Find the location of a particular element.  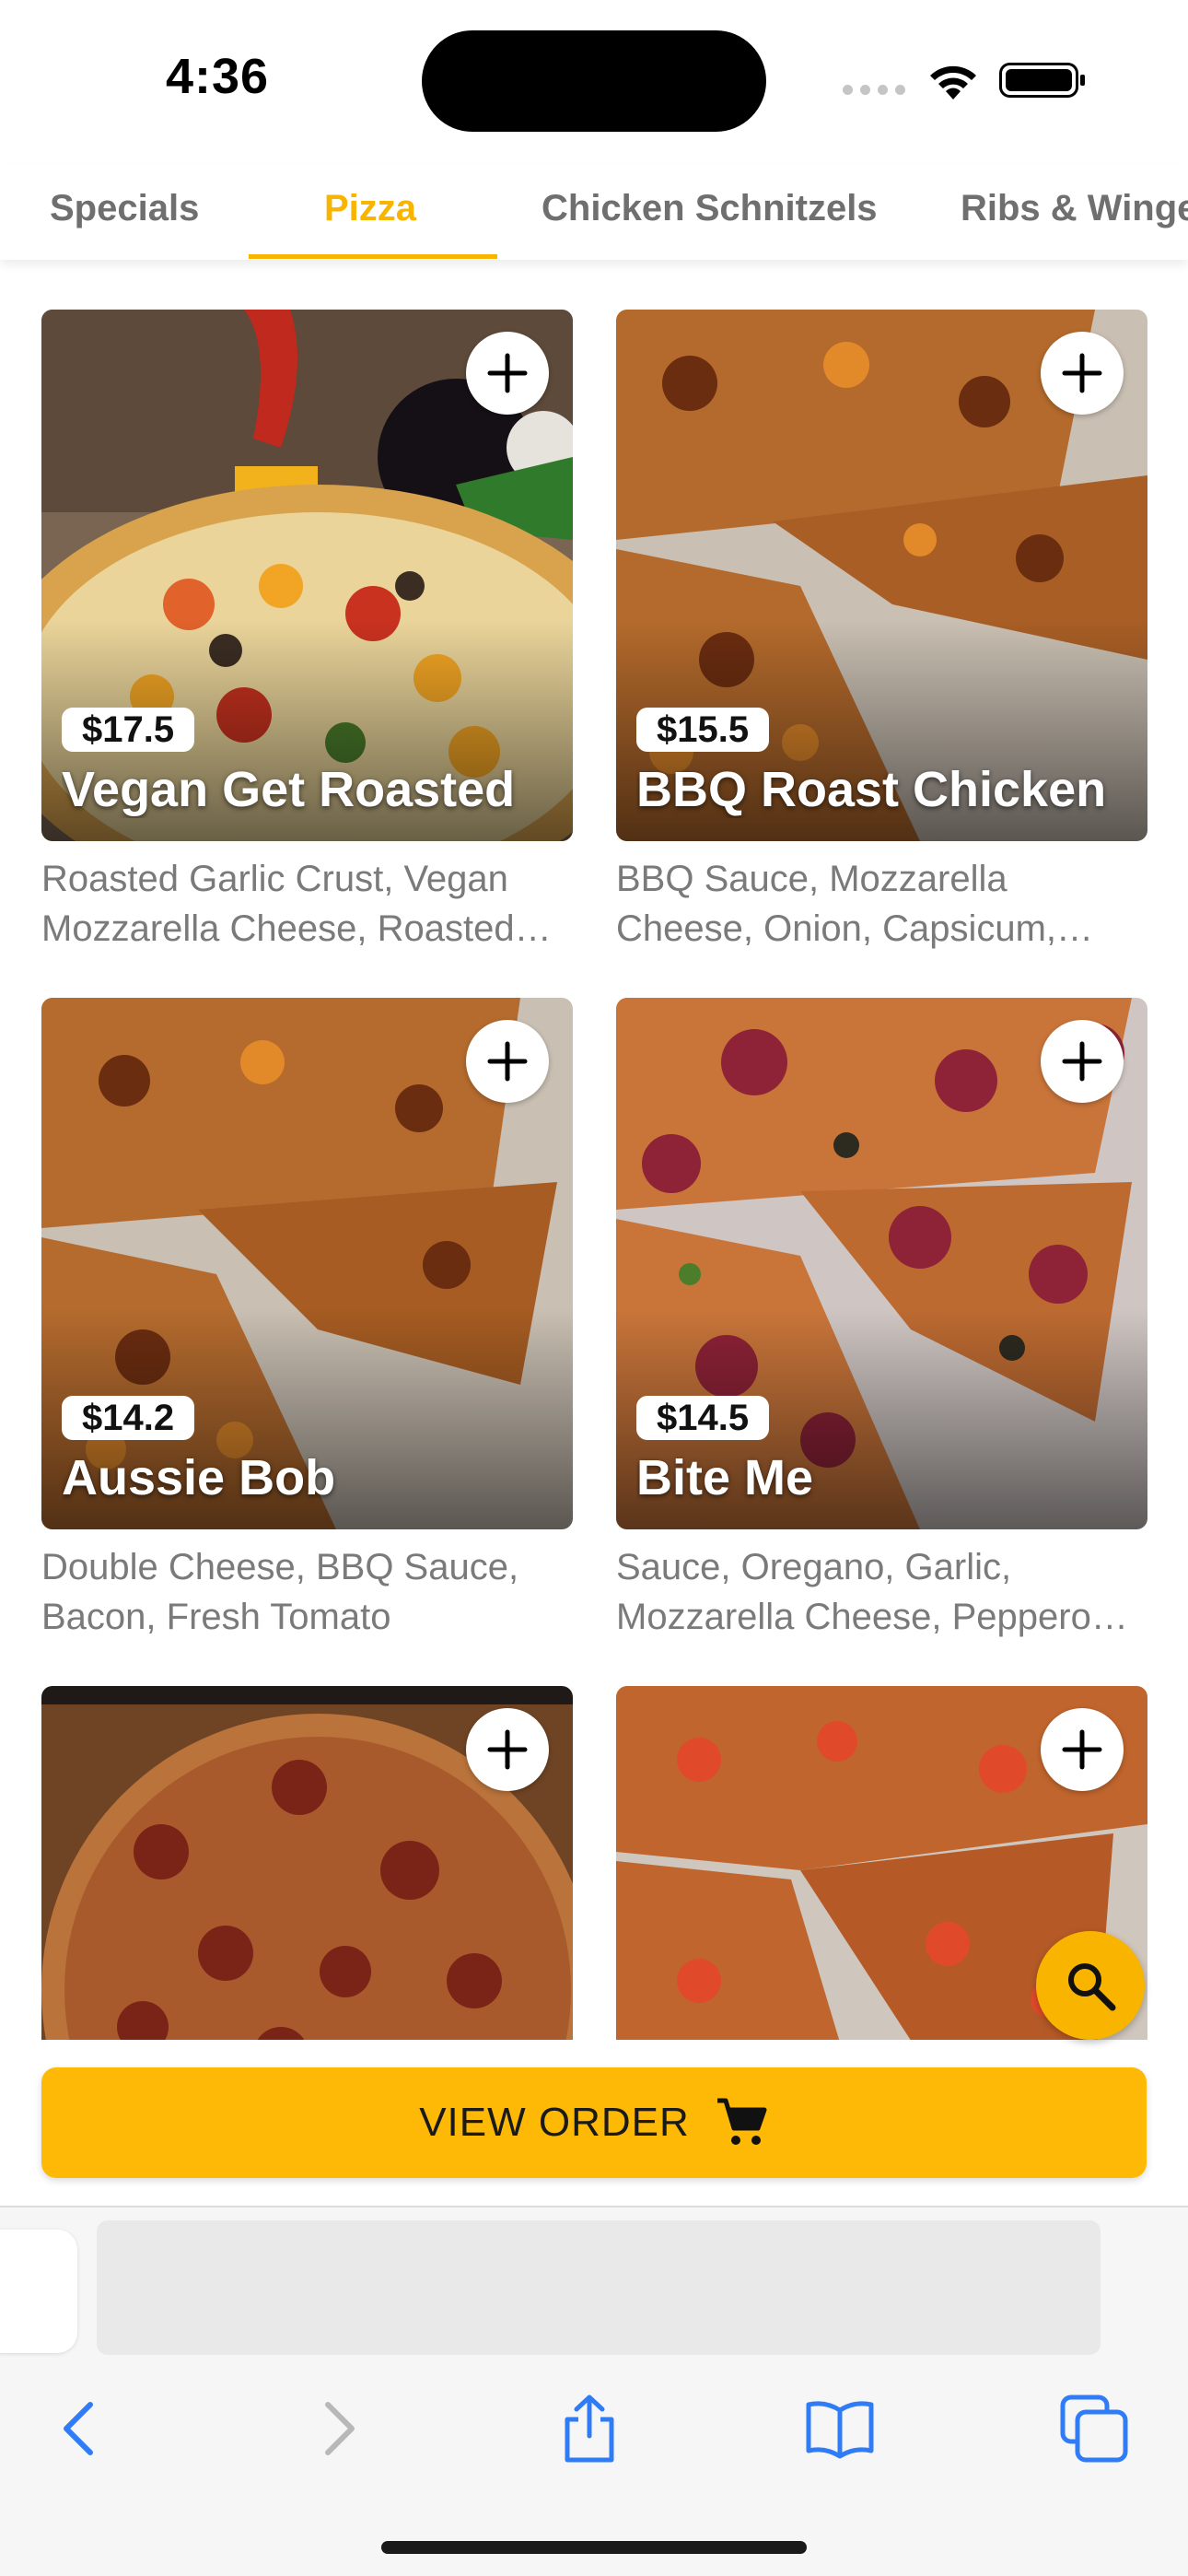

price-badge: $17.5 is located at coordinates (128, 730).